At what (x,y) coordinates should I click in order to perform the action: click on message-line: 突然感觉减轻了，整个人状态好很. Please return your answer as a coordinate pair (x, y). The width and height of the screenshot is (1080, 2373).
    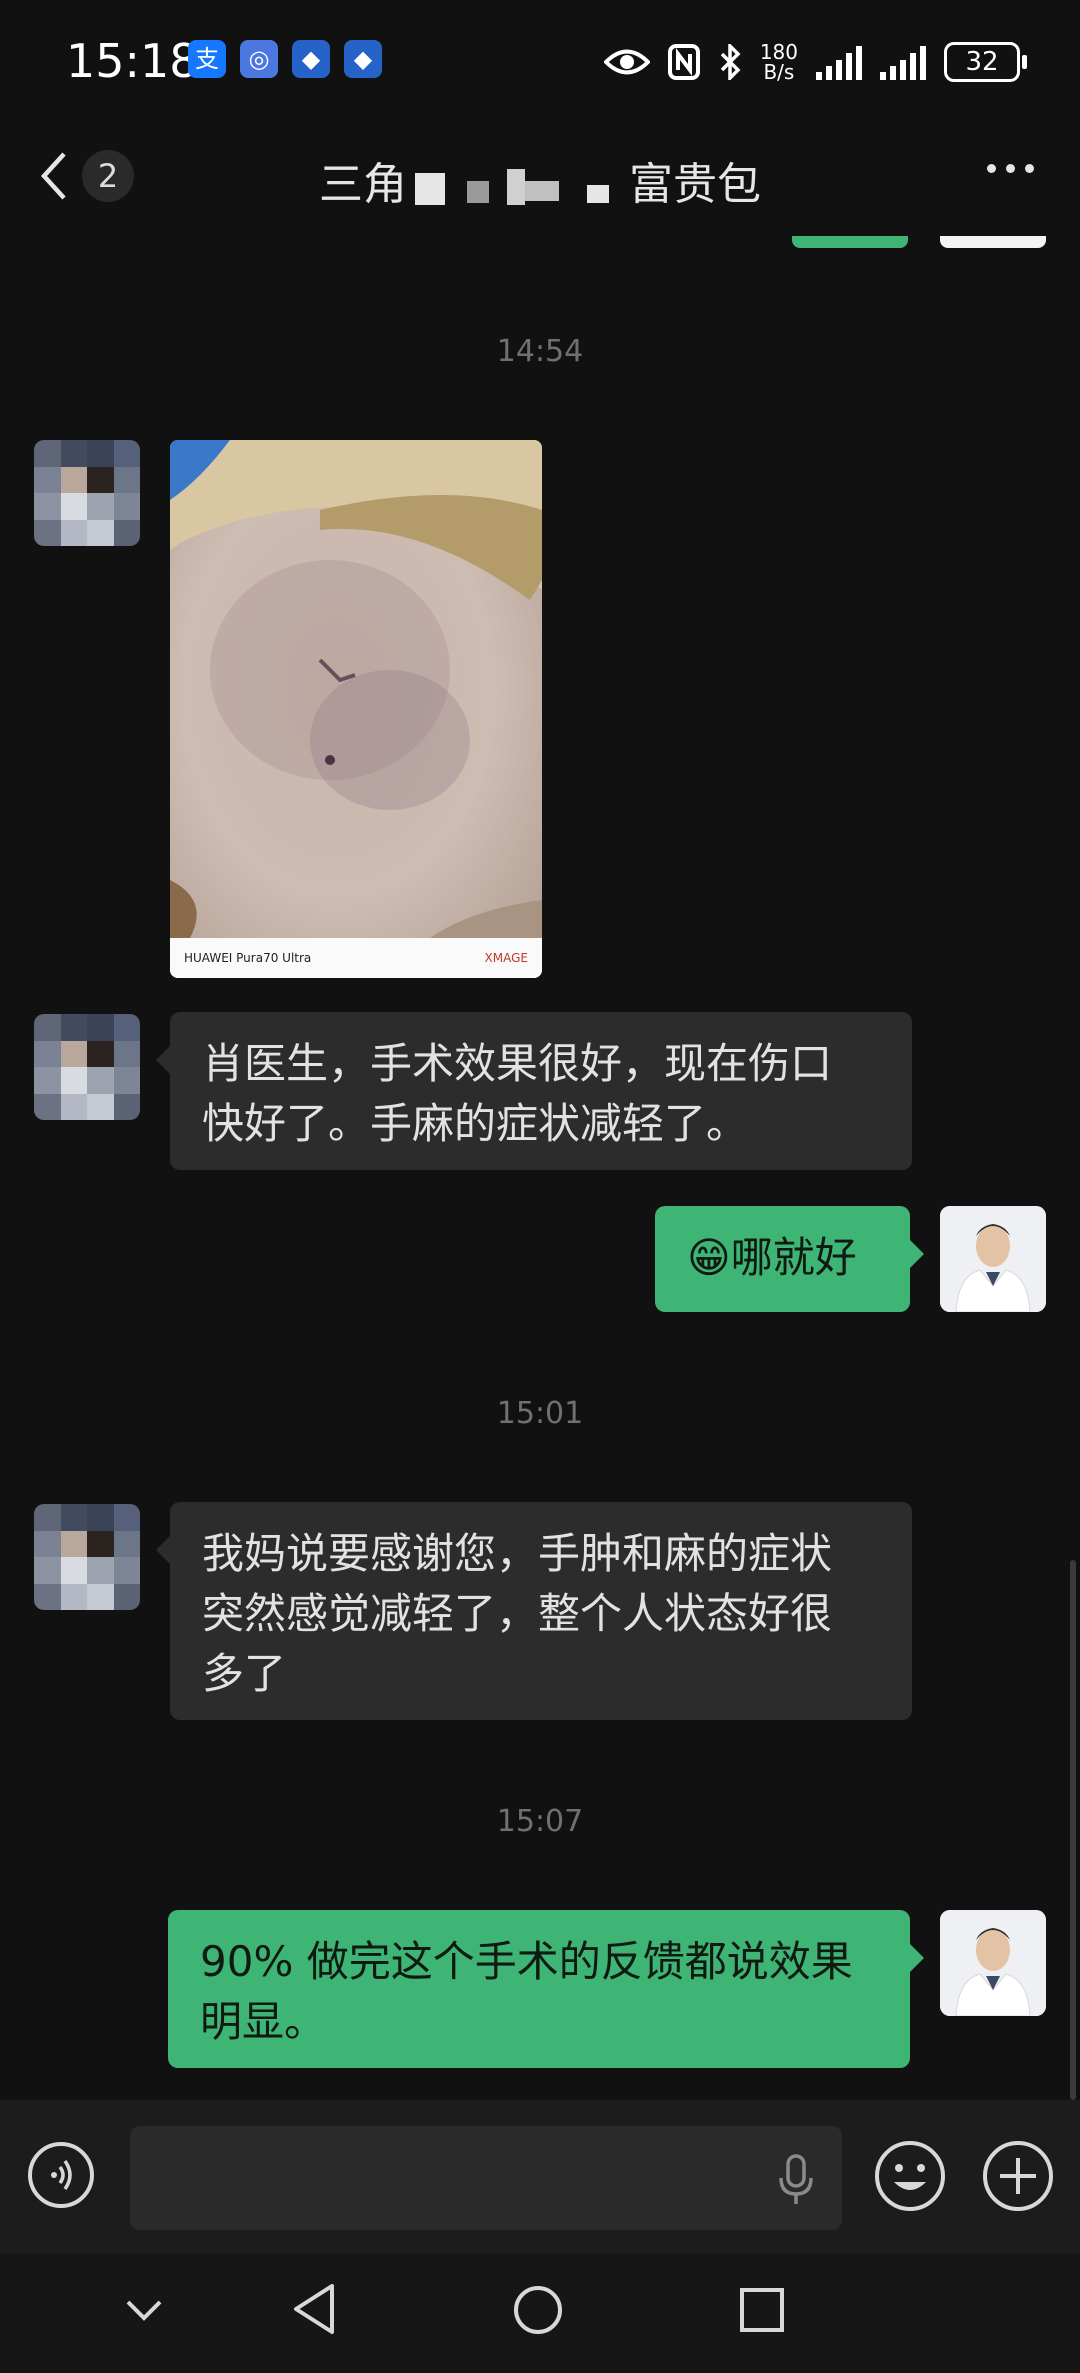
    Looking at the image, I should click on (517, 1613).